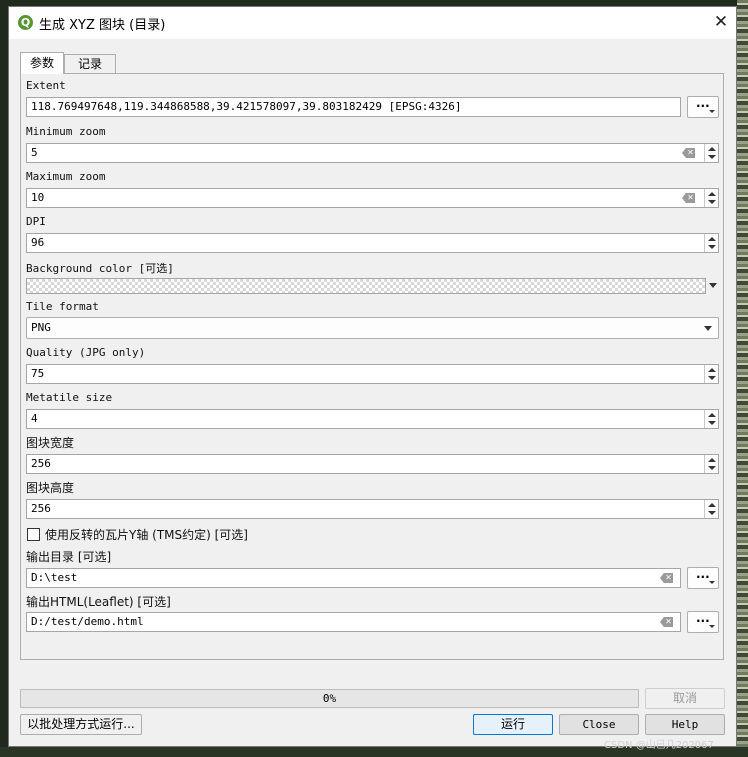  What do you see at coordinates (34, 152) in the screenshot?
I see `min-zoom-value: 5` at bounding box center [34, 152].